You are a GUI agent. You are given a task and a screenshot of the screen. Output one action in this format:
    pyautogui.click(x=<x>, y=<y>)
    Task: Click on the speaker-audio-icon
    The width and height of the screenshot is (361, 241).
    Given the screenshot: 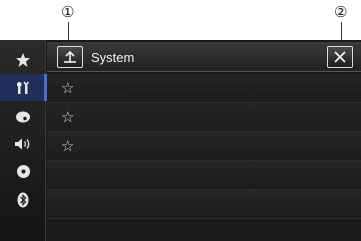 What is the action you would take?
    pyautogui.click(x=22, y=143)
    